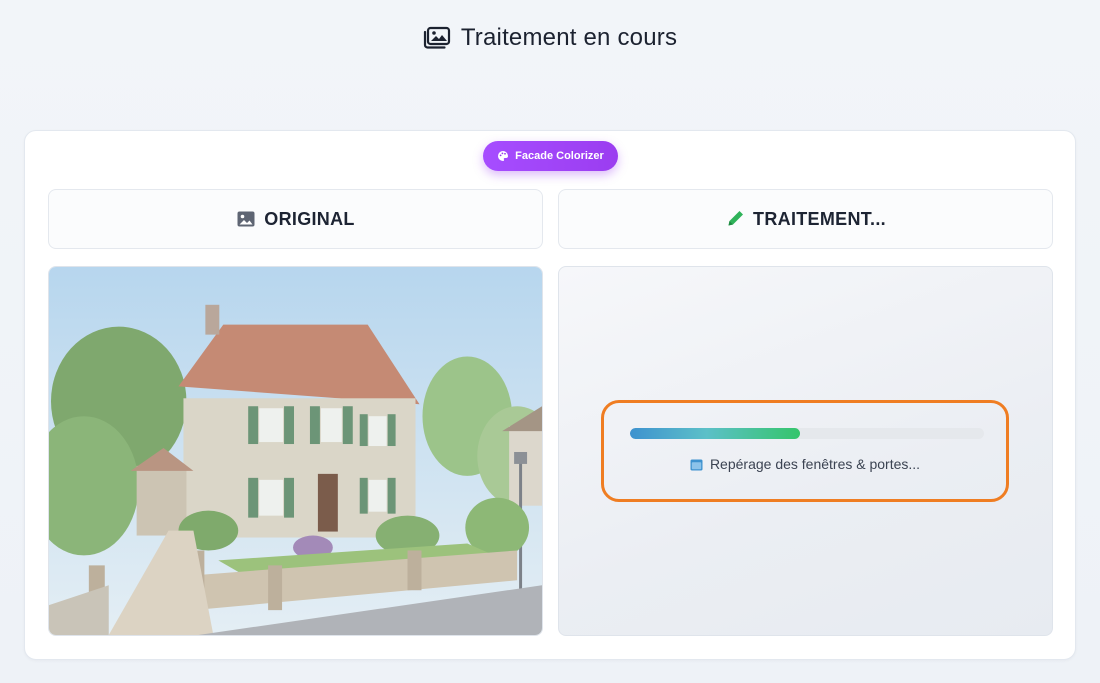  What do you see at coordinates (246, 219) in the screenshot?
I see `image-icon` at bounding box center [246, 219].